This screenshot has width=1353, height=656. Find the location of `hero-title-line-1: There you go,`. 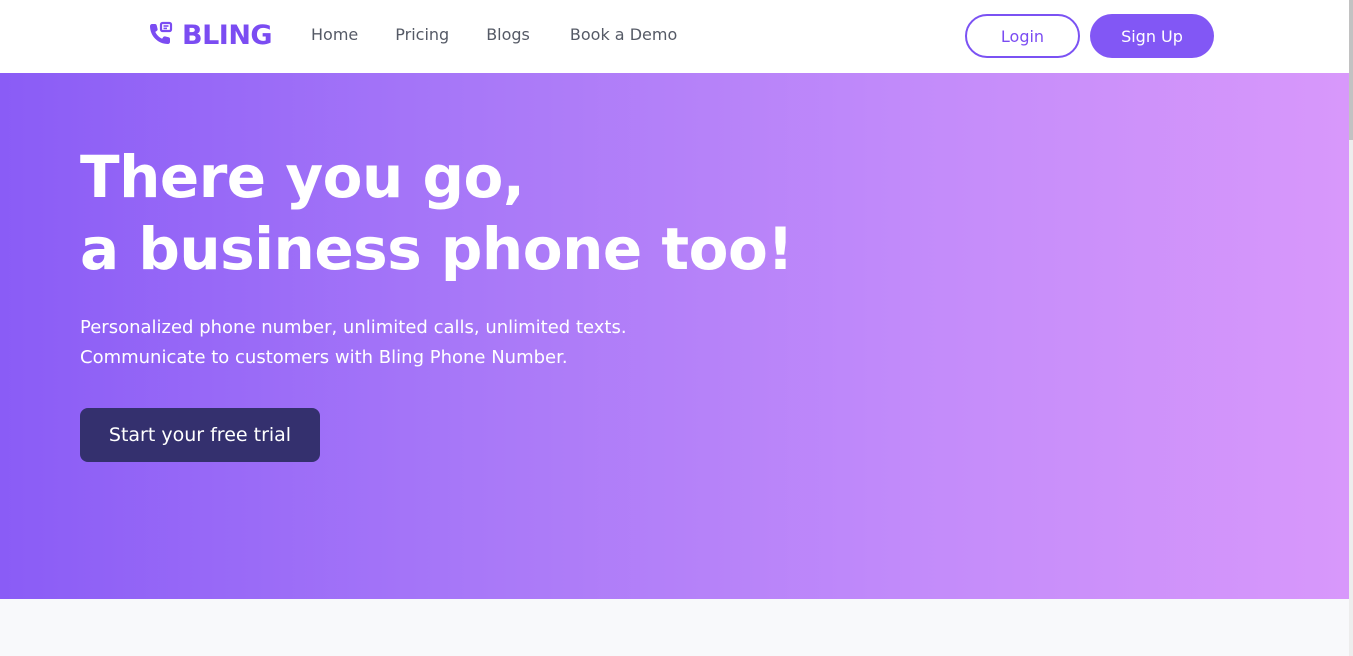

hero-title-line-1: There you go, is located at coordinates (302, 177).